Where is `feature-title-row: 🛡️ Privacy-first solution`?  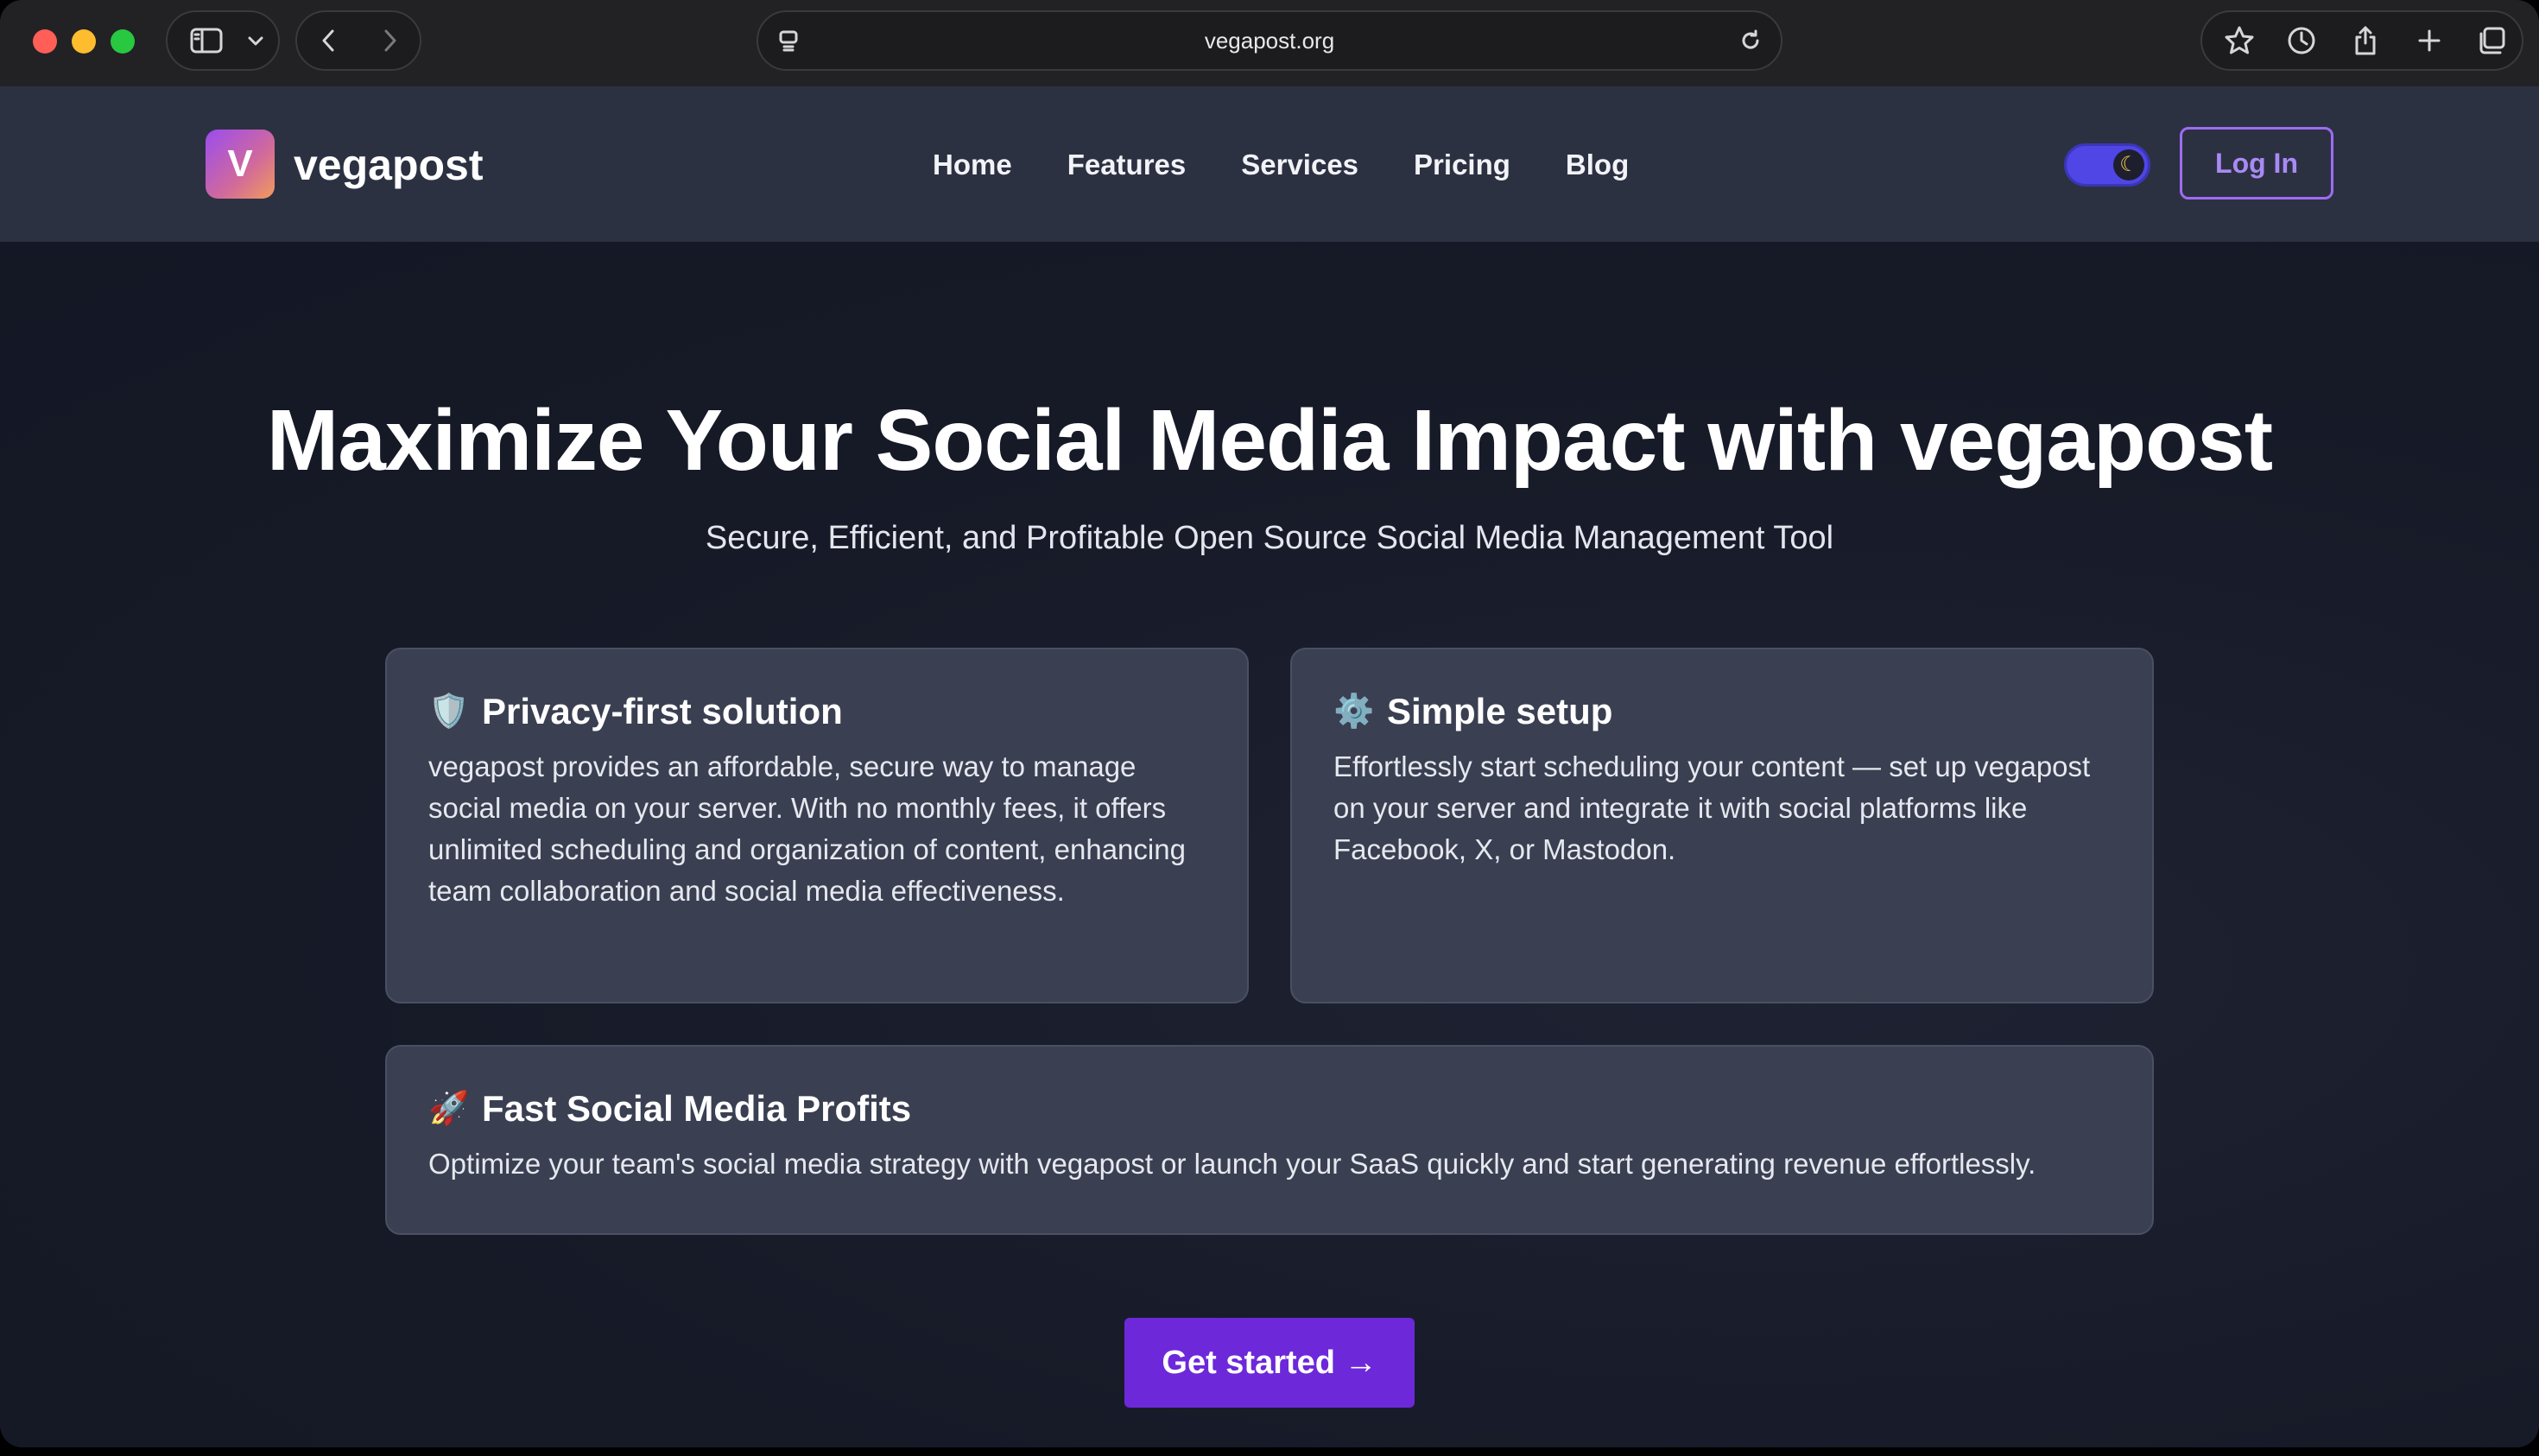 feature-title-row: 🛡️ Privacy-first solution is located at coordinates (817, 712).